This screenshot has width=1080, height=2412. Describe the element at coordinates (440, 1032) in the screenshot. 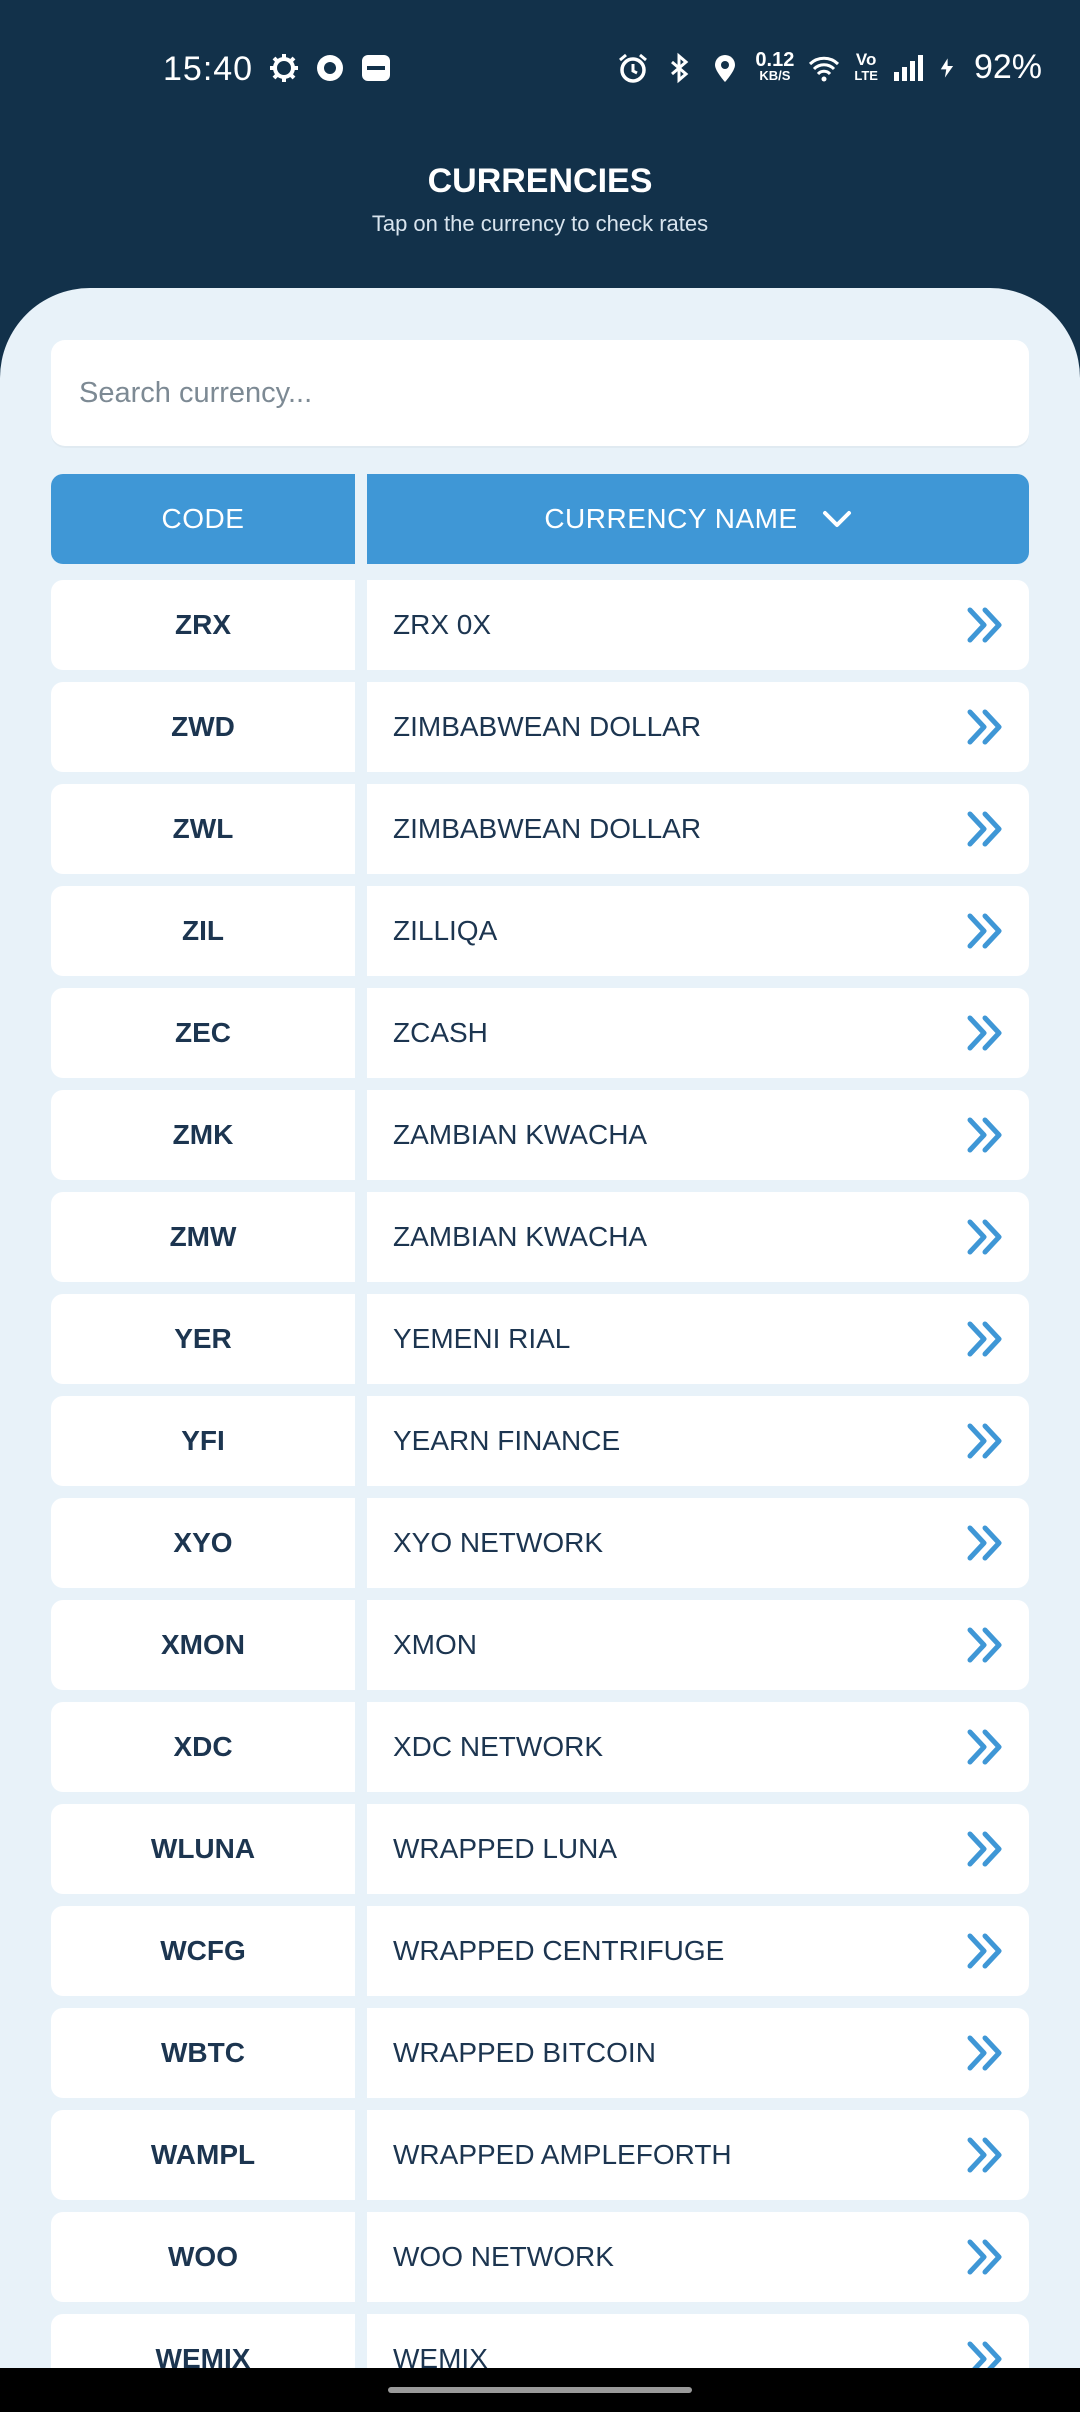

I see `currency-name-label: ZCASH` at that location.